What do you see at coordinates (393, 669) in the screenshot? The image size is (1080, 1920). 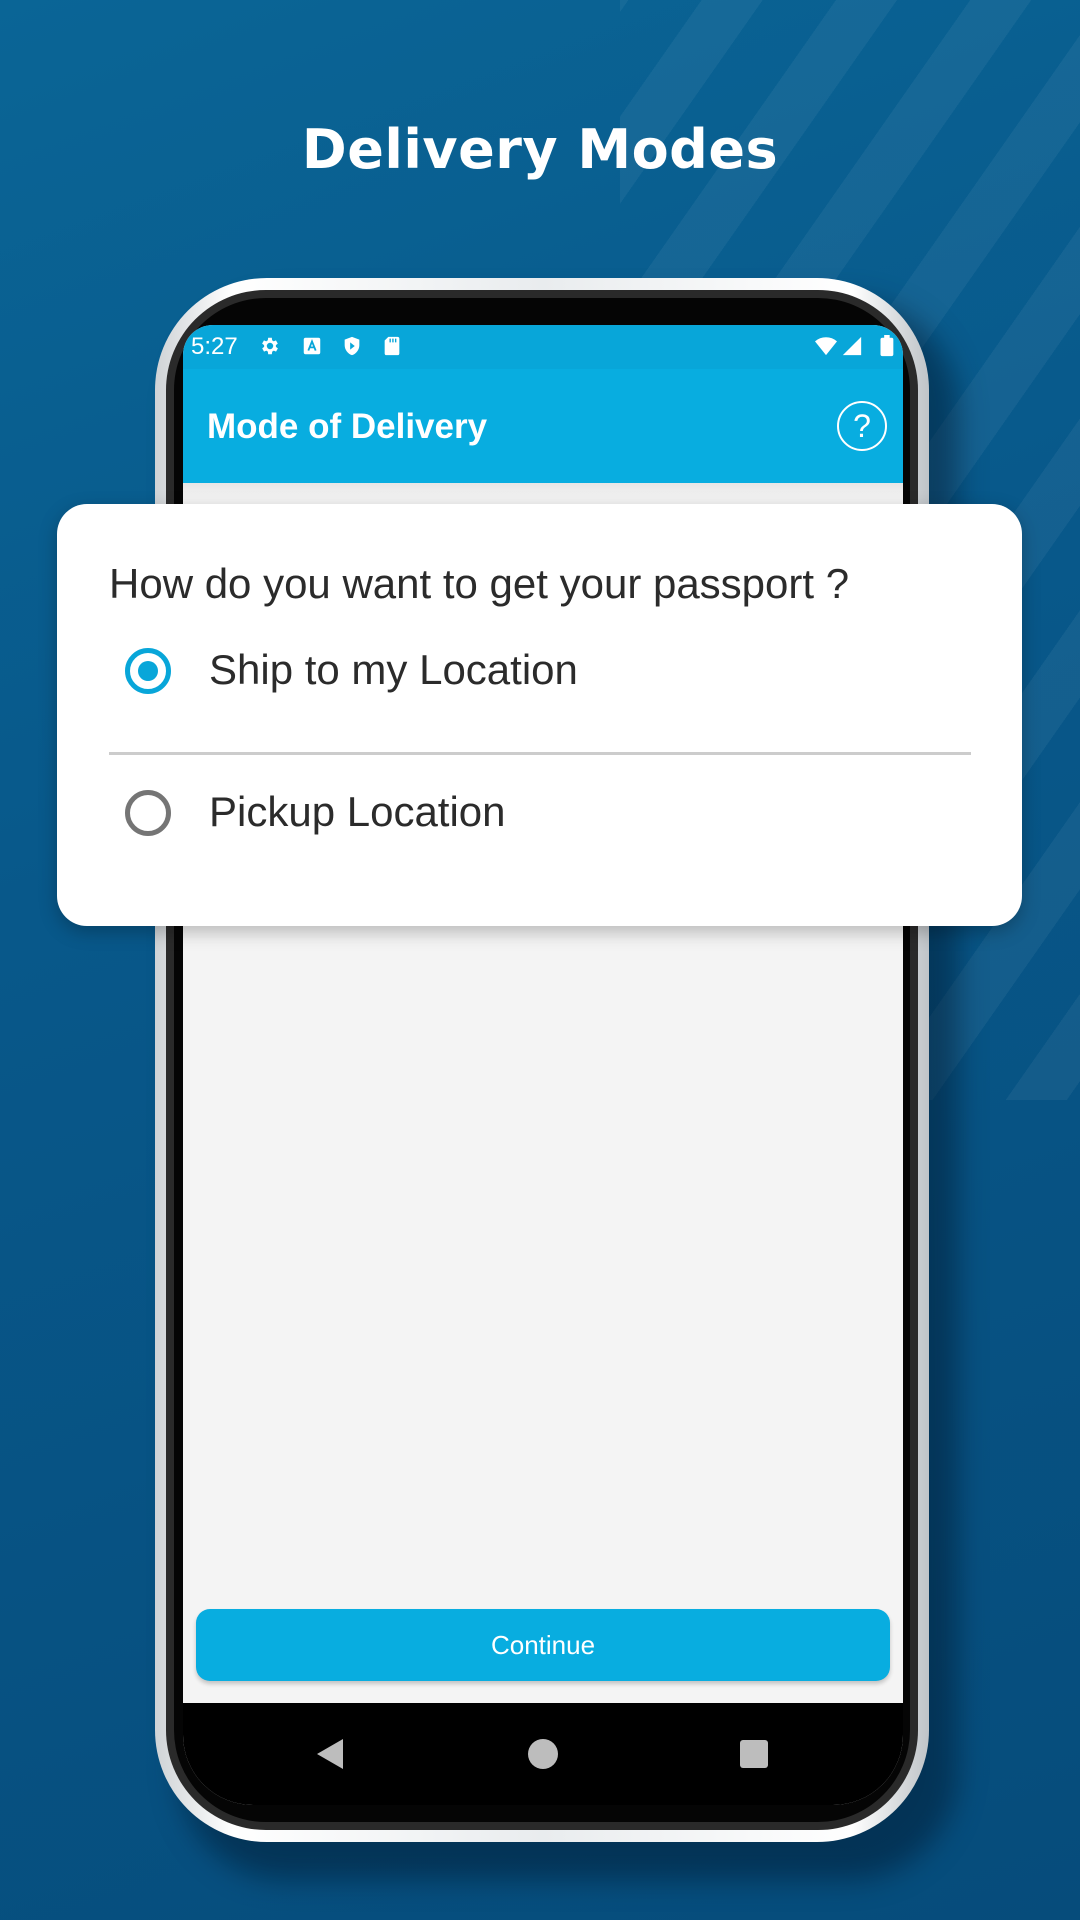 I see `option-label: Ship to my Location` at bounding box center [393, 669].